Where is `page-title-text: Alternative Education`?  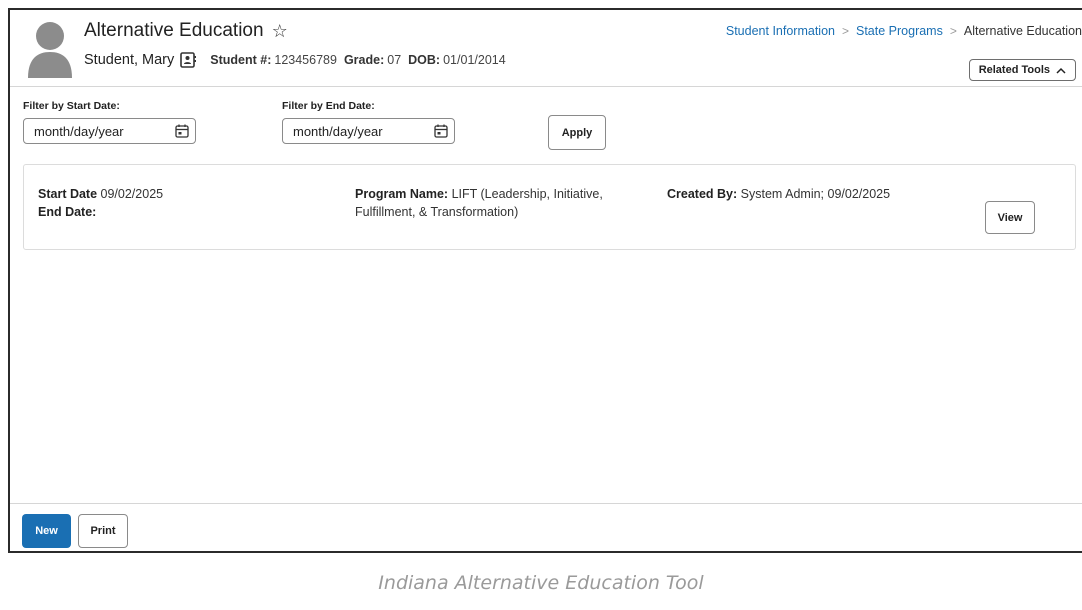
page-title-text: Alternative Education is located at coordinates (174, 30).